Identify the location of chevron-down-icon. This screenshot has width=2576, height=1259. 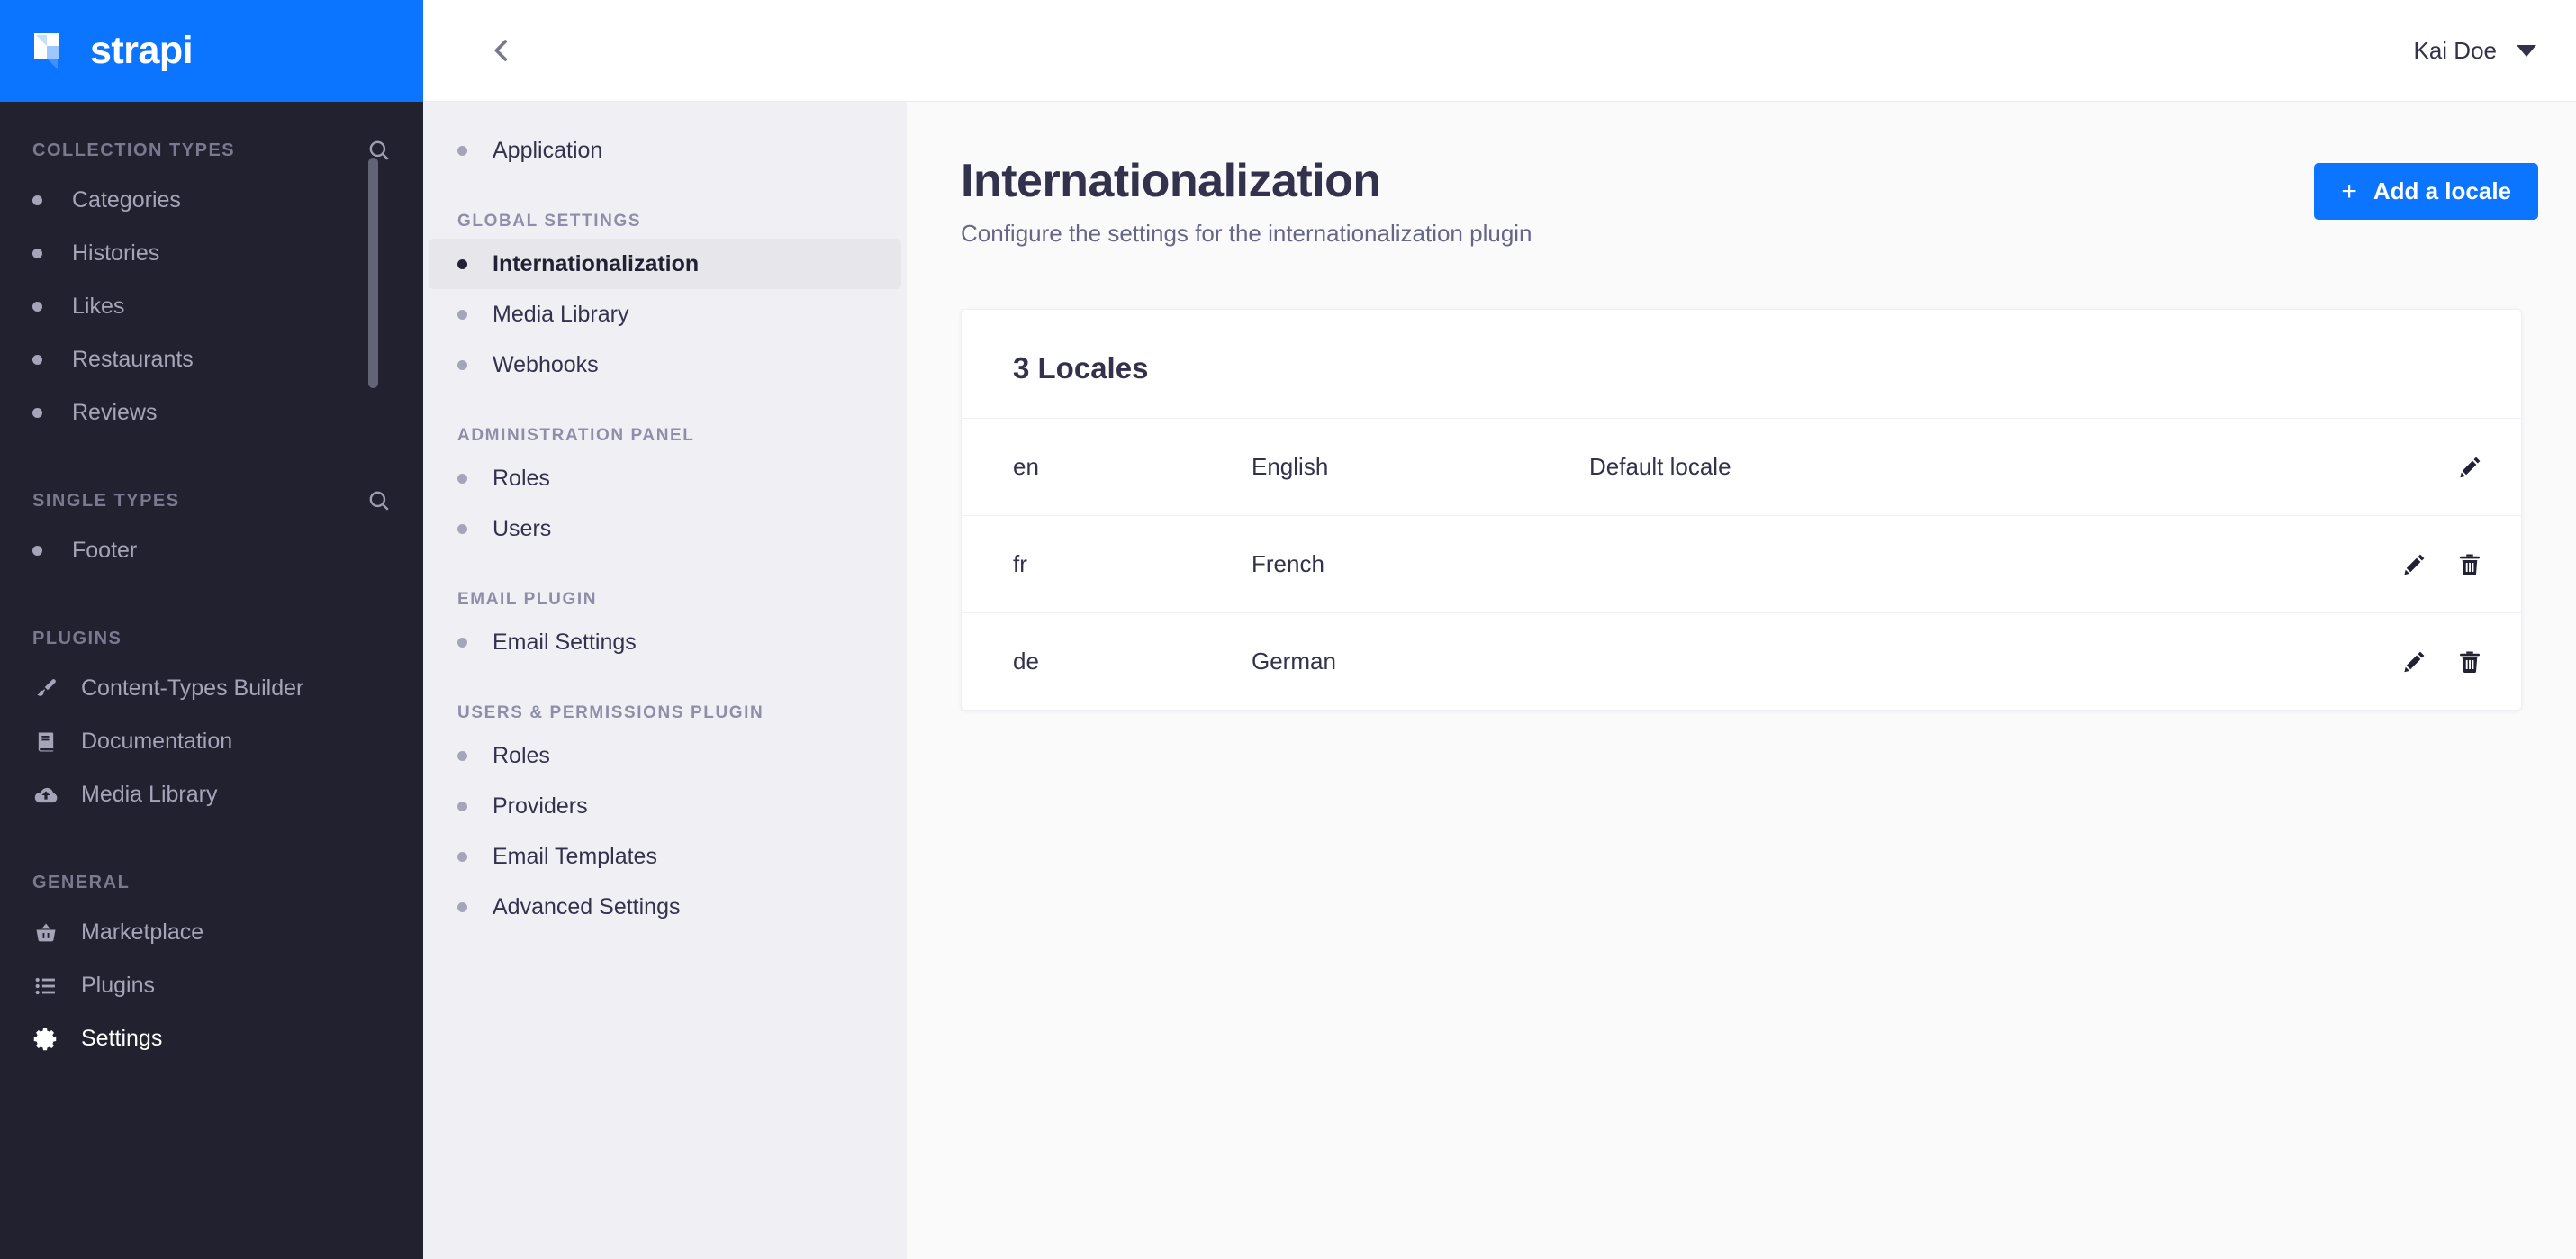
(2526, 50).